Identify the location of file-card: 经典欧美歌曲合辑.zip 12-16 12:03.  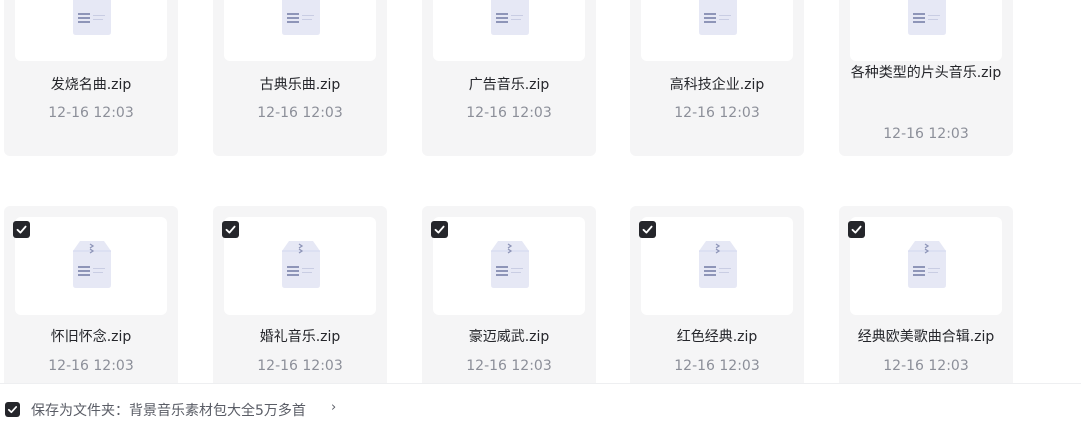
(926, 294).